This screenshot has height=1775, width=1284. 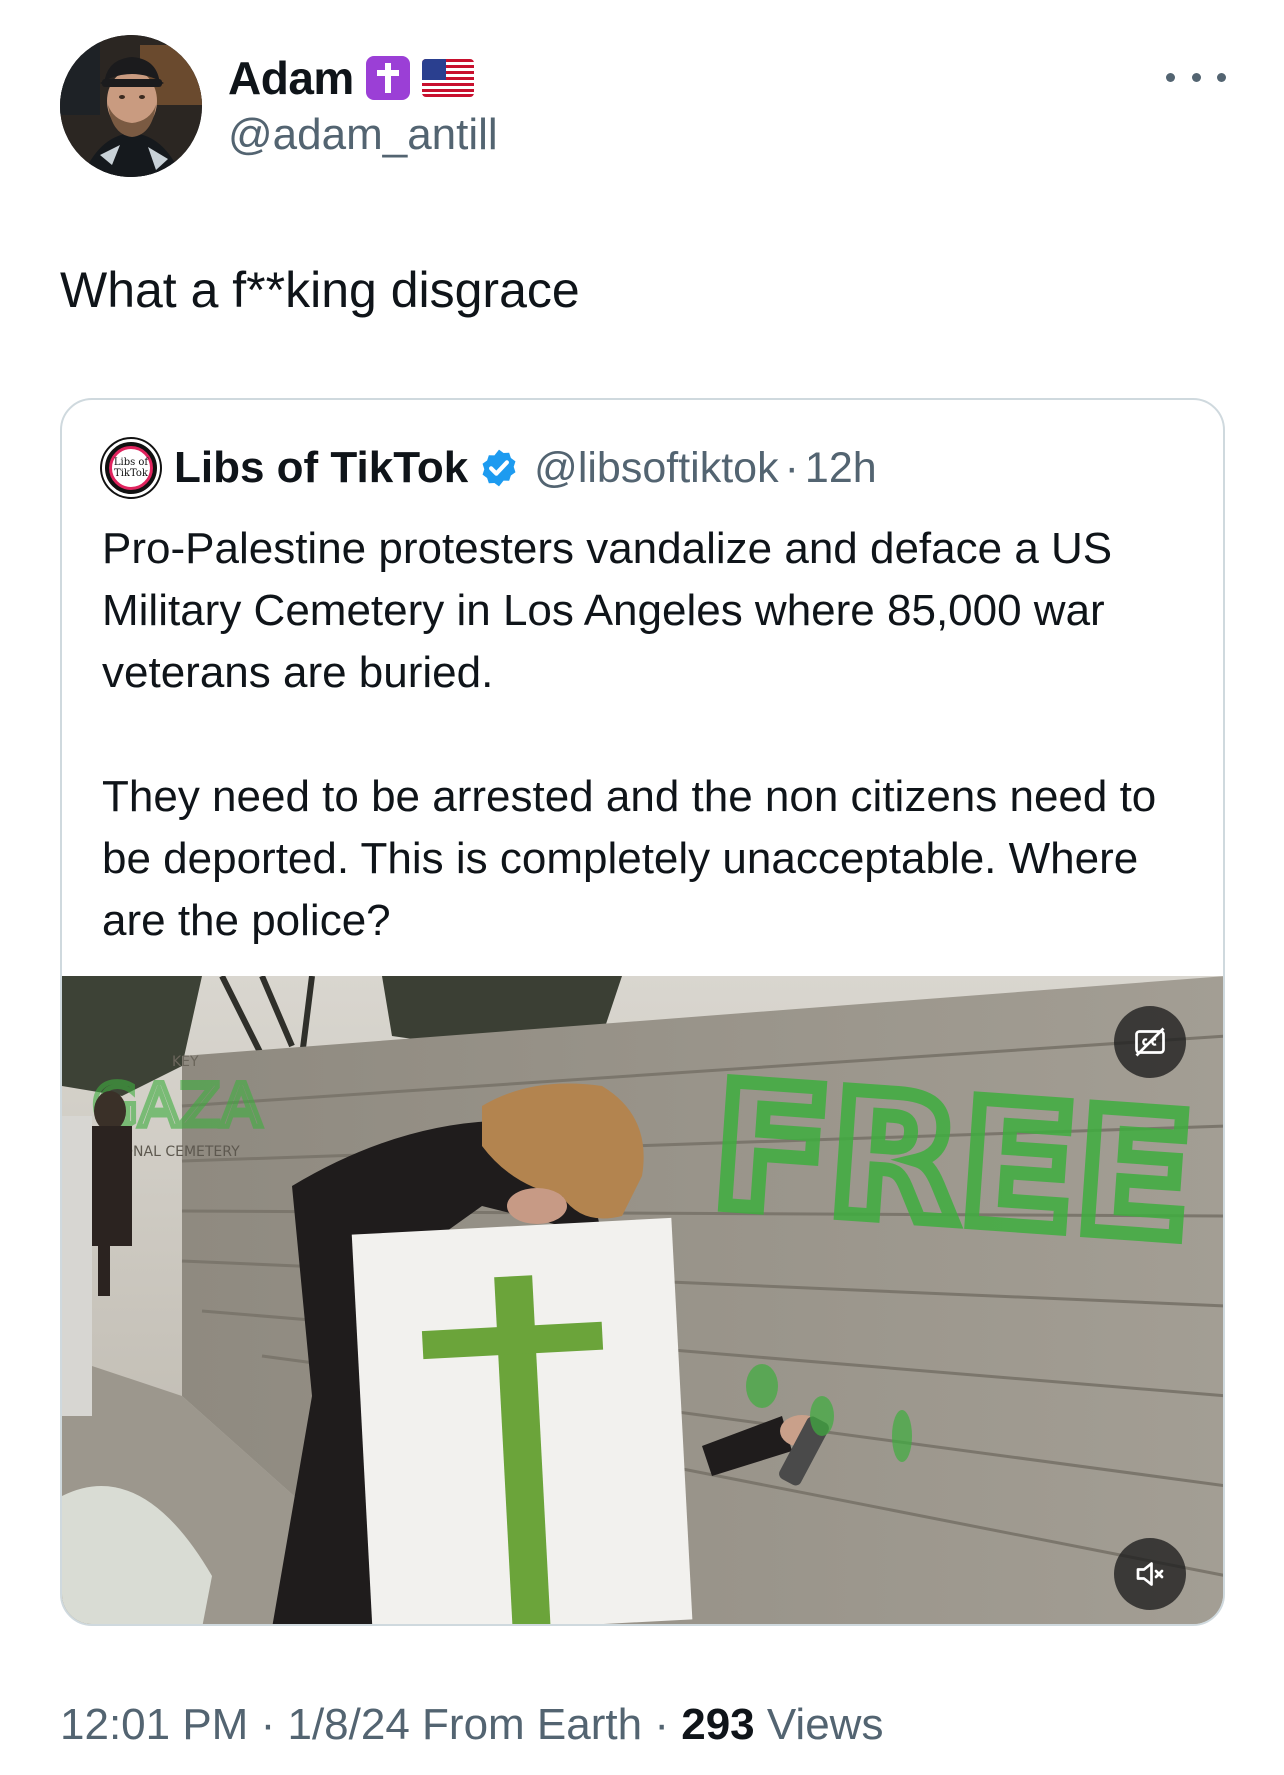 What do you see at coordinates (185, 1062) in the screenshot?
I see `sign-text: KEY` at bounding box center [185, 1062].